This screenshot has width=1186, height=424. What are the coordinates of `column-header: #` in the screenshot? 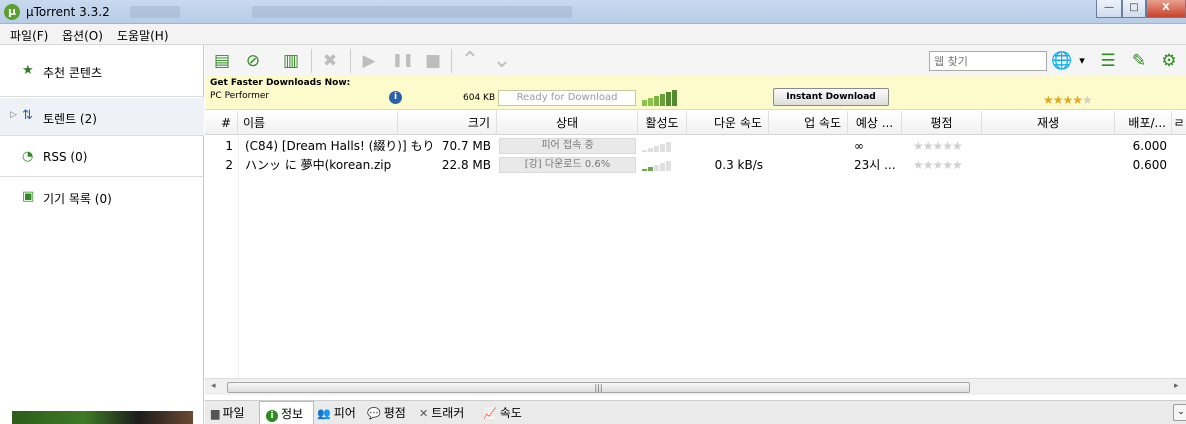 It's located at (221, 123).